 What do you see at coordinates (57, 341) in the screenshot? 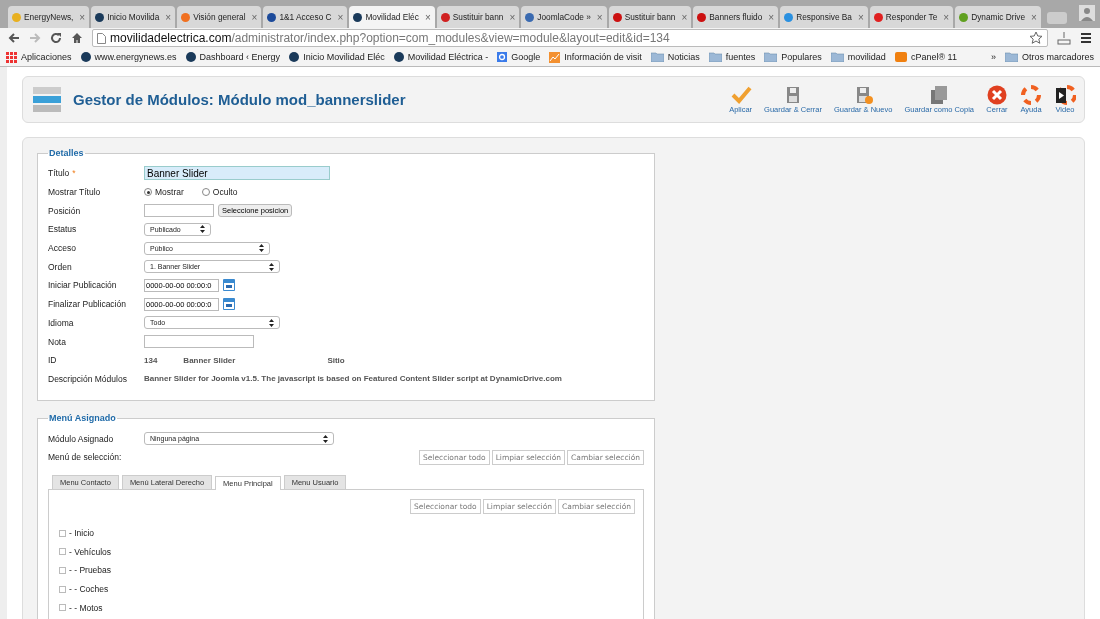
I see `field-label: Nota` at bounding box center [57, 341].